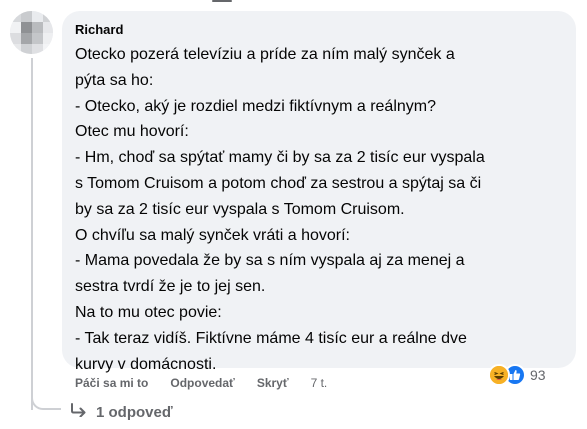  What do you see at coordinates (517, 375) in the screenshot?
I see `reactions-summary: 93` at bounding box center [517, 375].